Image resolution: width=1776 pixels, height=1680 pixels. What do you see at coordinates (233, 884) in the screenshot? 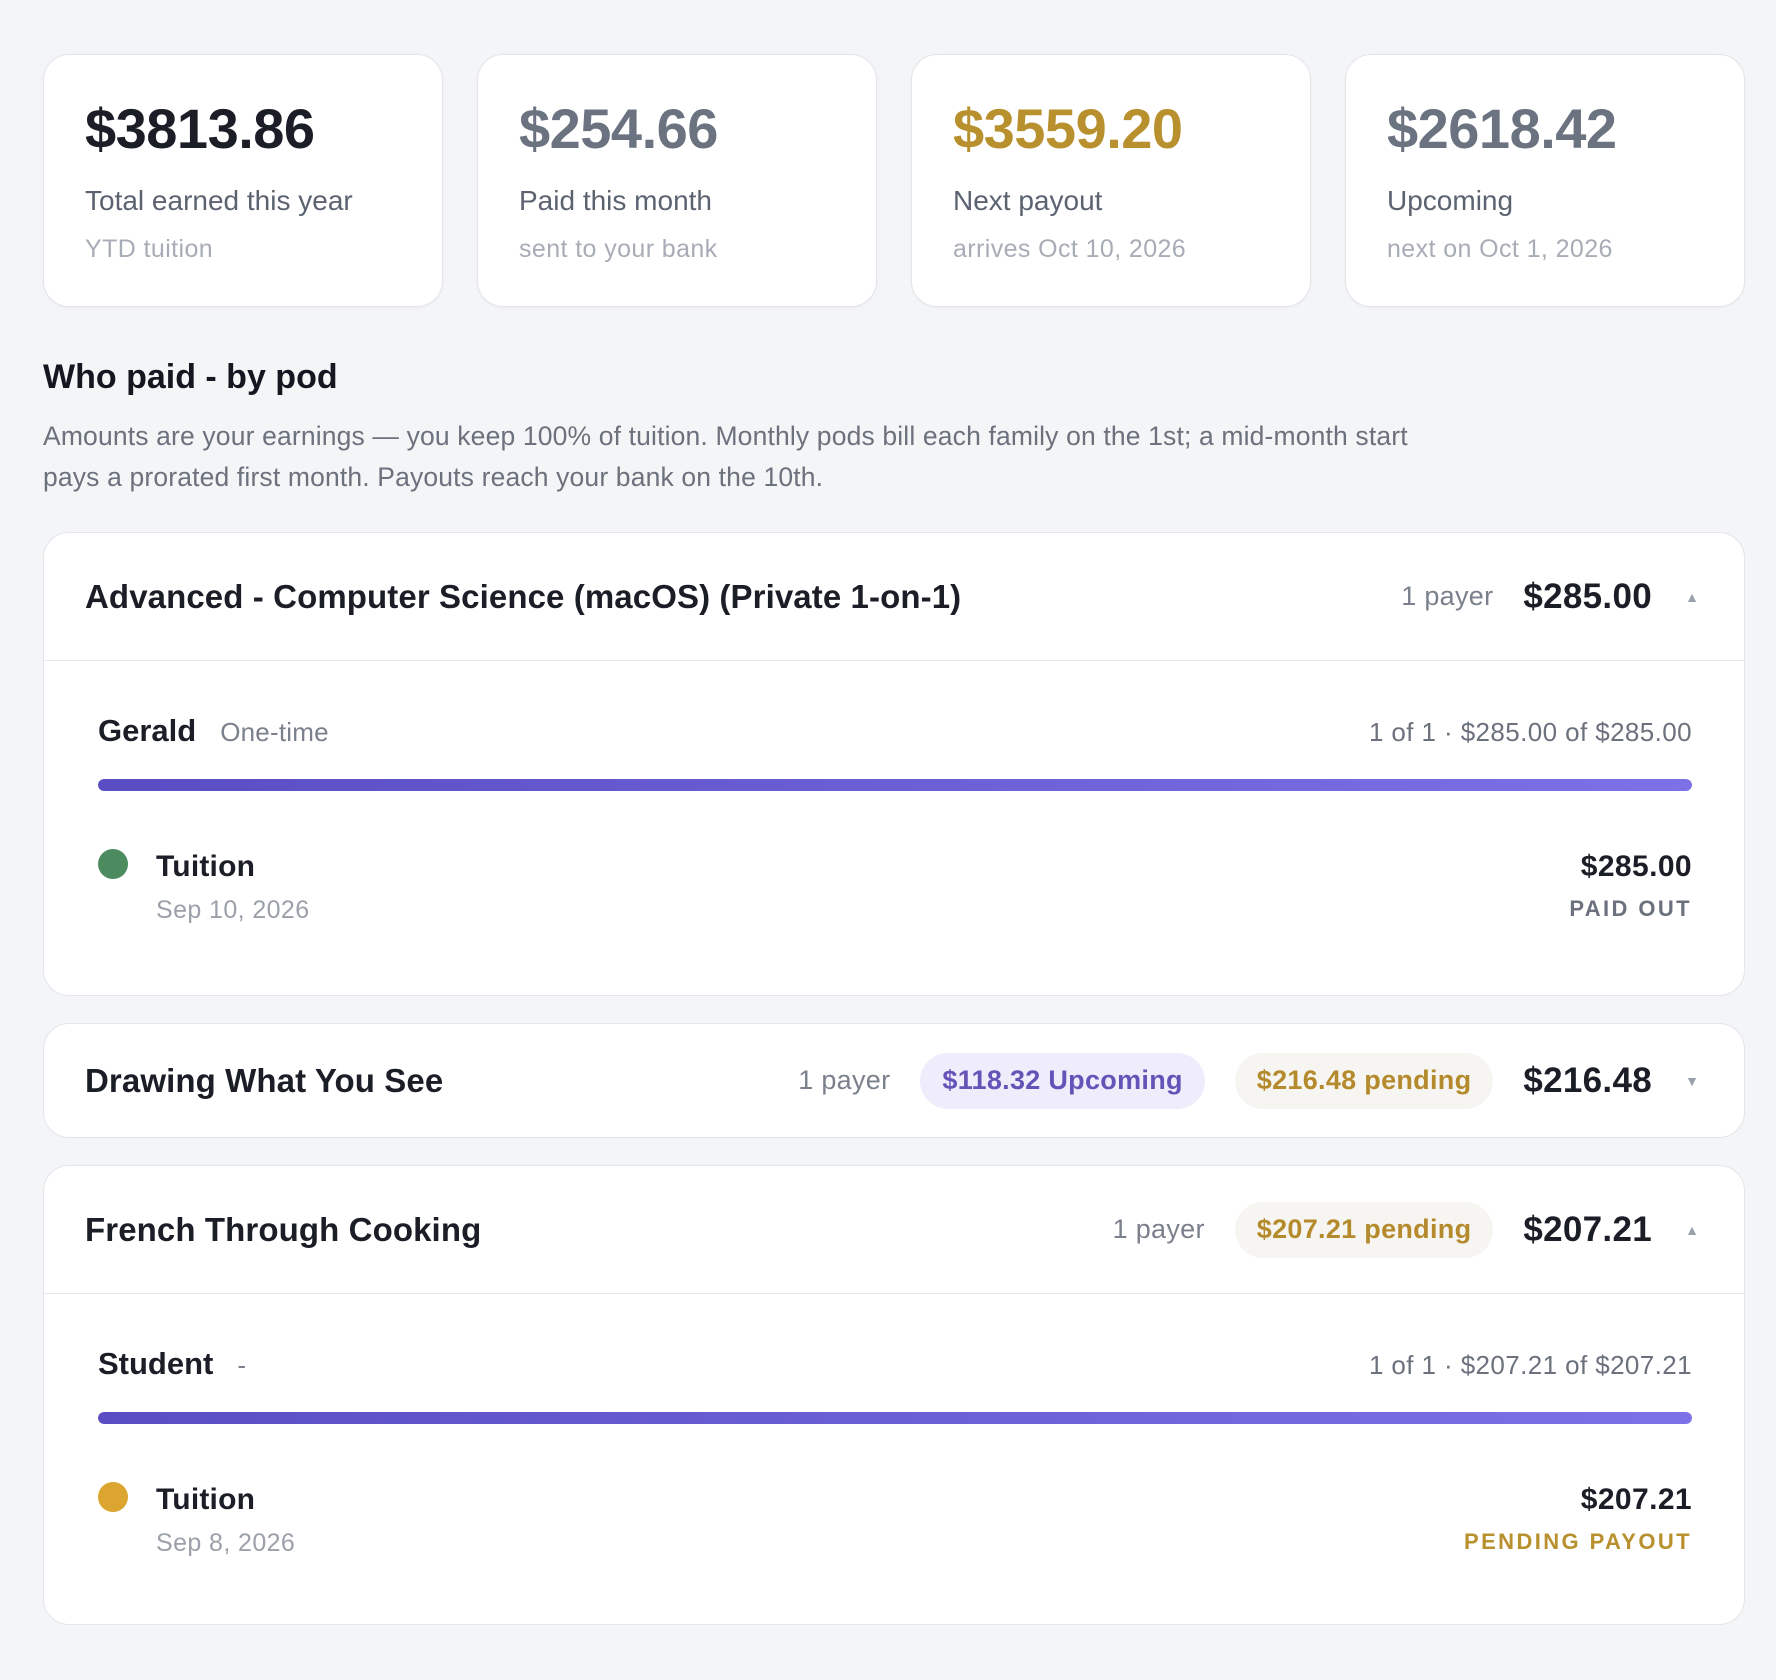
I see `payment-info: Tuition Sep 10, 2026` at bounding box center [233, 884].